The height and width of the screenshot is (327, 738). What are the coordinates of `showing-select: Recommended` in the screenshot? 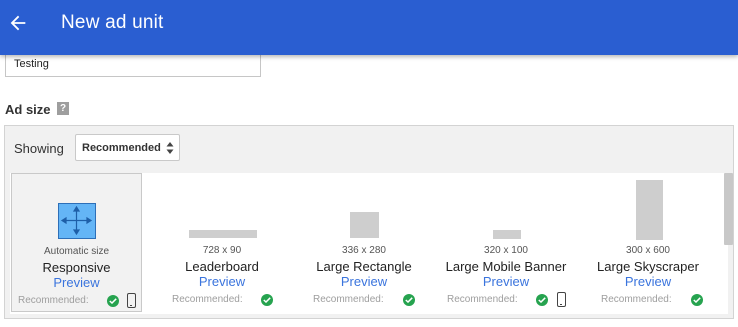 It's located at (127, 147).